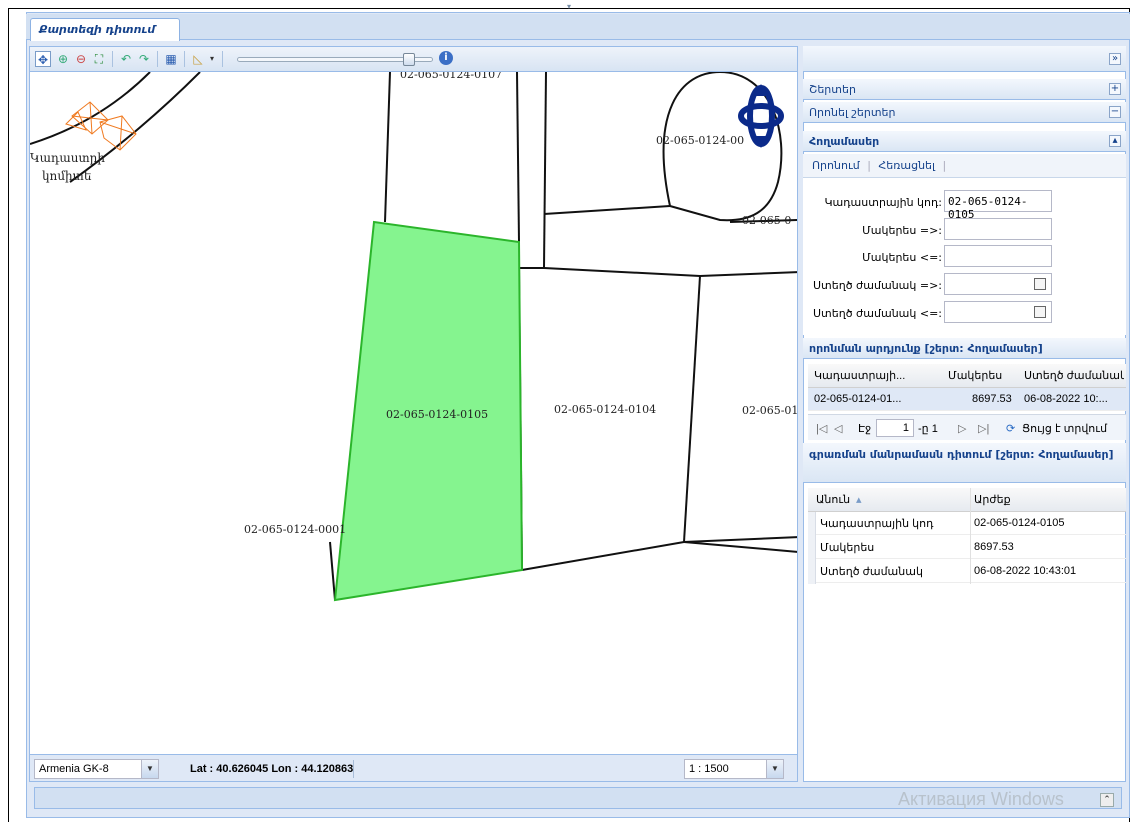 This screenshot has width=1138, height=822. What do you see at coordinates (409, 59) in the screenshot?
I see `zoom-slider-thumb` at bounding box center [409, 59].